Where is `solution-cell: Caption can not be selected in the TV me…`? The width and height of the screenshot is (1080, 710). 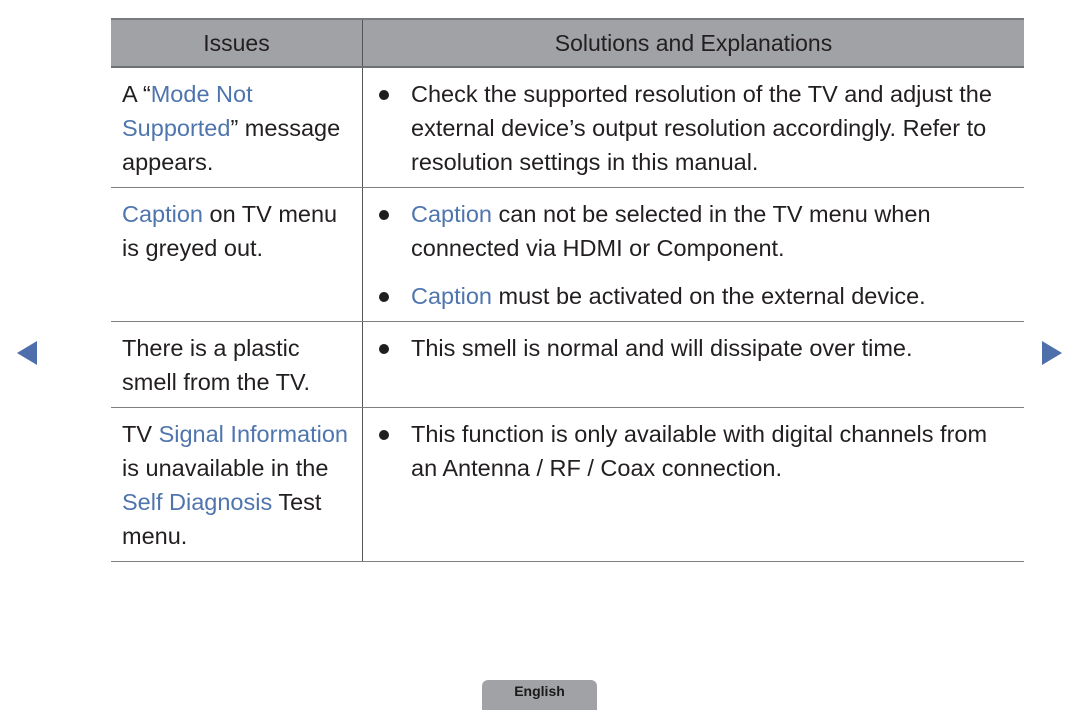 solution-cell: Caption can not be selected in the TV me… is located at coordinates (693, 254).